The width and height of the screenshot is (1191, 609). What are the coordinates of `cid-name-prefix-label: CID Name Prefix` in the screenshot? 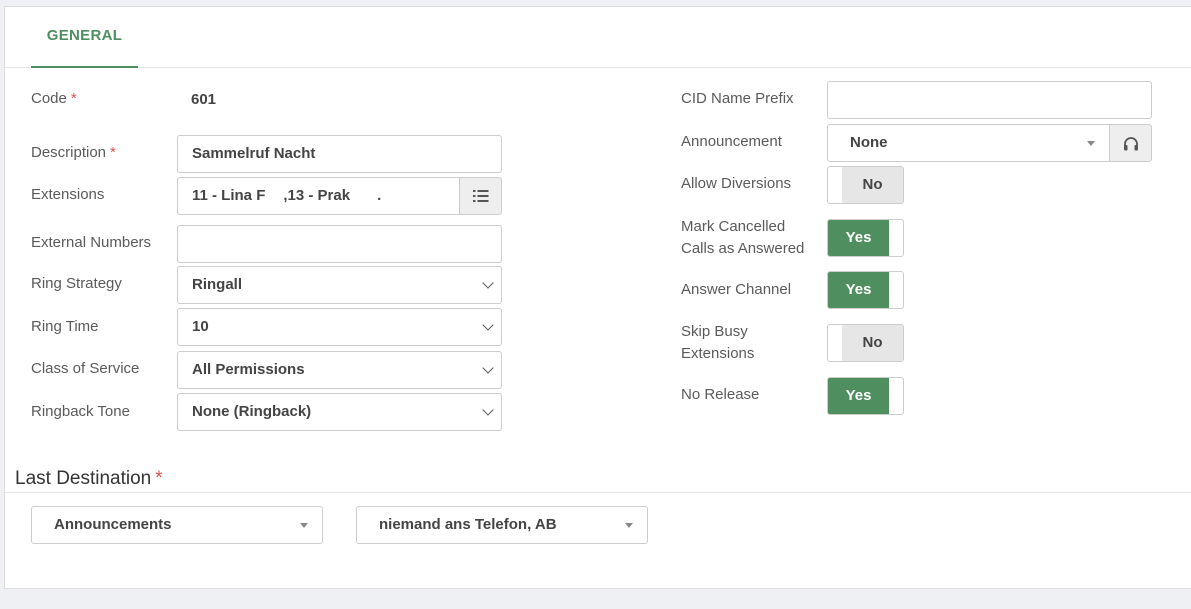 It's located at (737, 98).